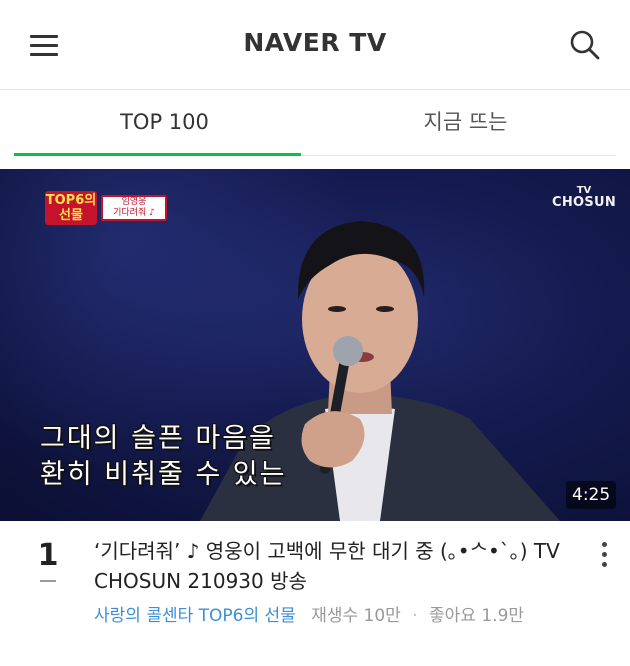  I want to click on channel-link: 사랑의 콜센타 TOP6의 선물, so click(195, 616).